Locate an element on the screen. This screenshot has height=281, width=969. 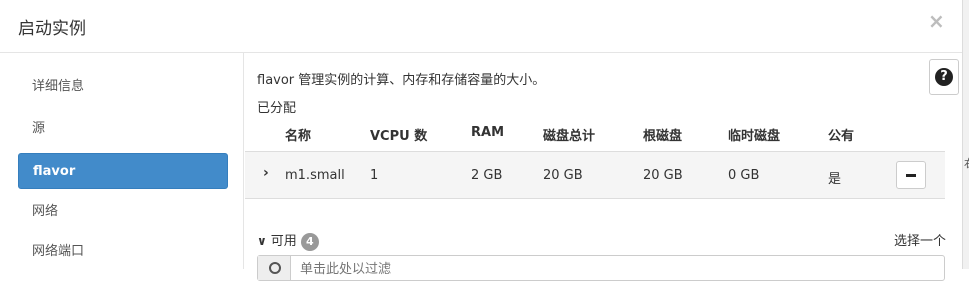
choose-one-hint: 选择一个 is located at coordinates (920, 241).